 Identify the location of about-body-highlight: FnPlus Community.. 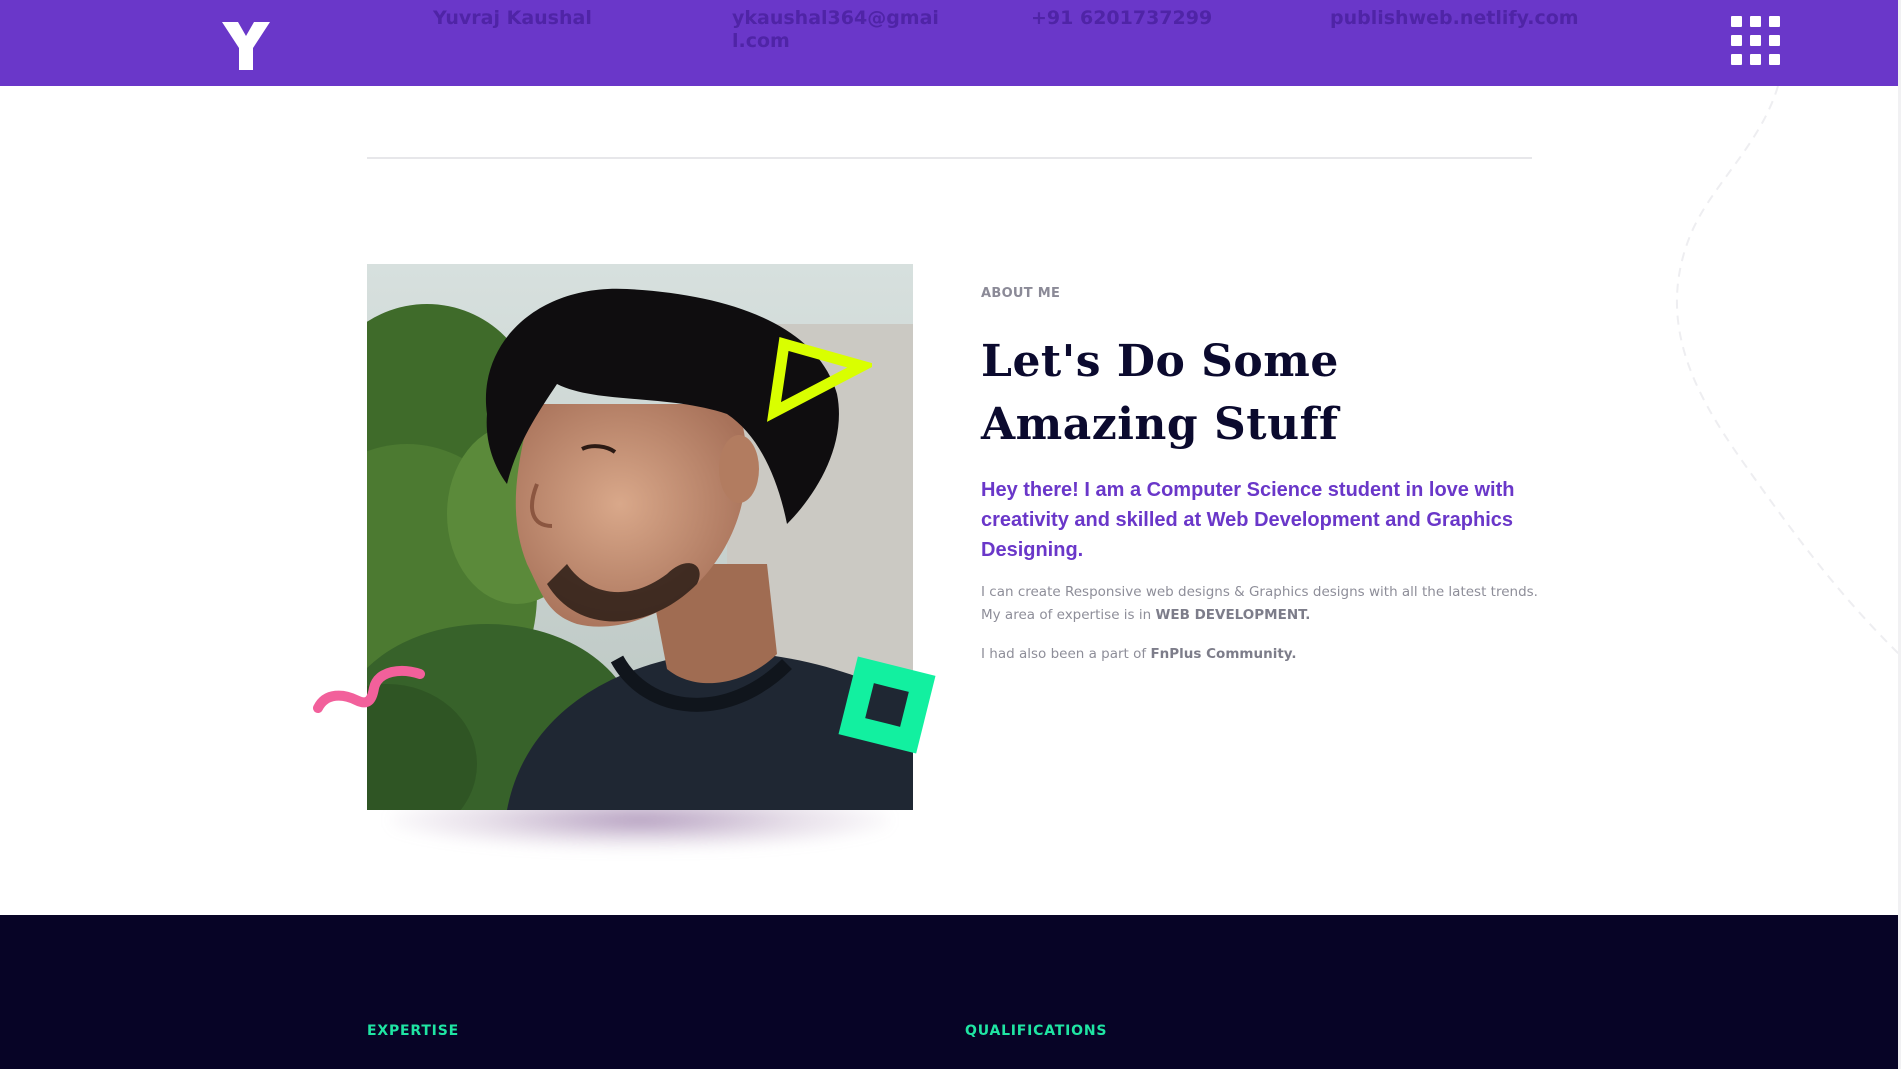
(1223, 654).